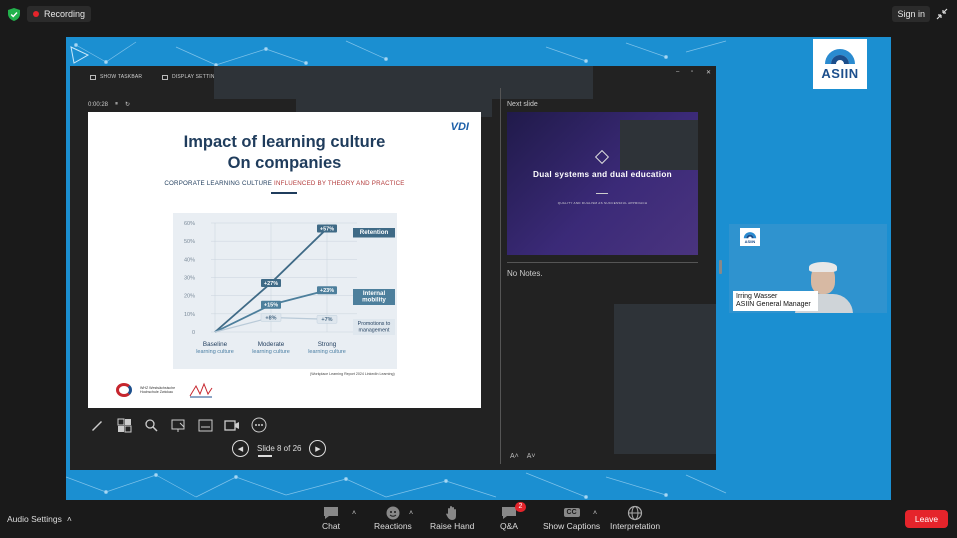 This screenshot has height=538, width=957. What do you see at coordinates (98, 104) in the screenshot?
I see `timer-value: 0:00:28` at bounding box center [98, 104].